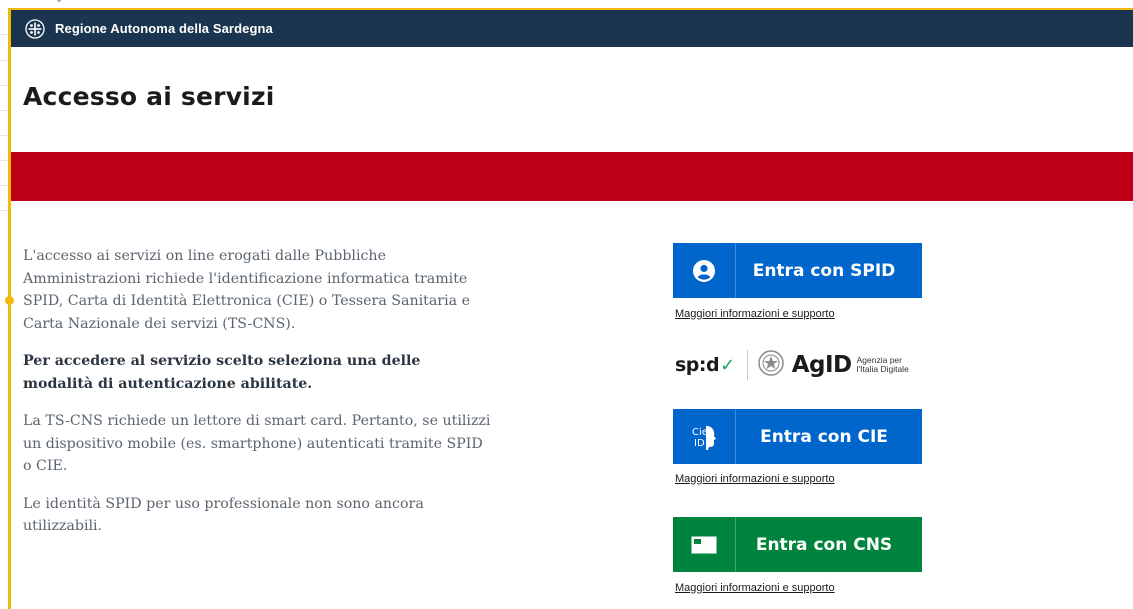 Image resolution: width=1133 pixels, height=609 pixels. What do you see at coordinates (35, 29) in the screenshot?
I see `sardinia-emblem-icon` at bounding box center [35, 29].